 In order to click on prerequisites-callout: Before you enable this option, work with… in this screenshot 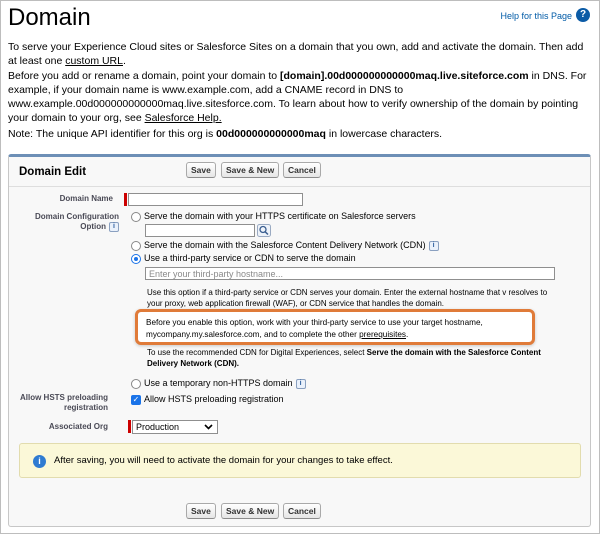, I will do `click(335, 327)`.